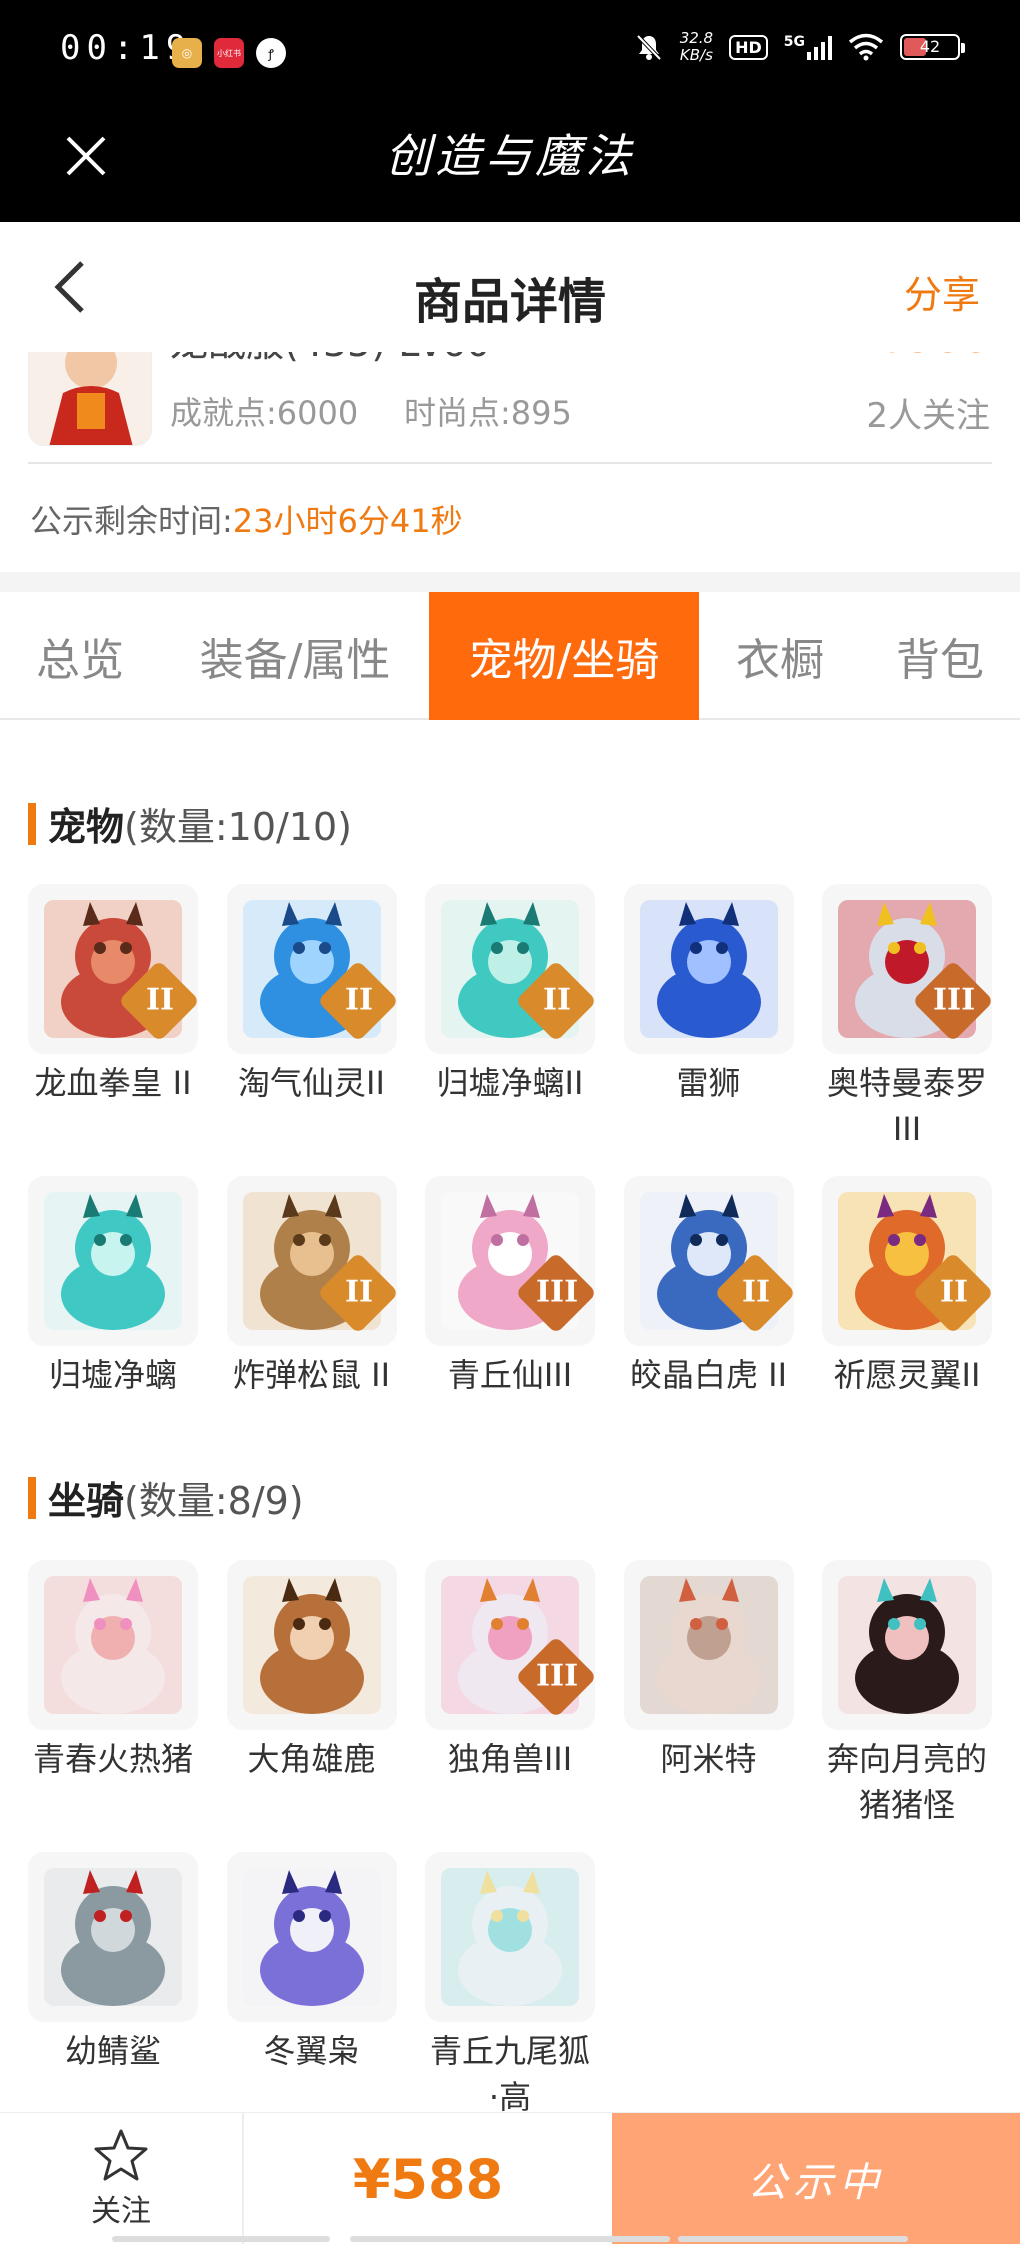 The image size is (1020, 2244). Describe the element at coordinates (86, 827) in the screenshot. I see `pets-title: 宠物` at that location.